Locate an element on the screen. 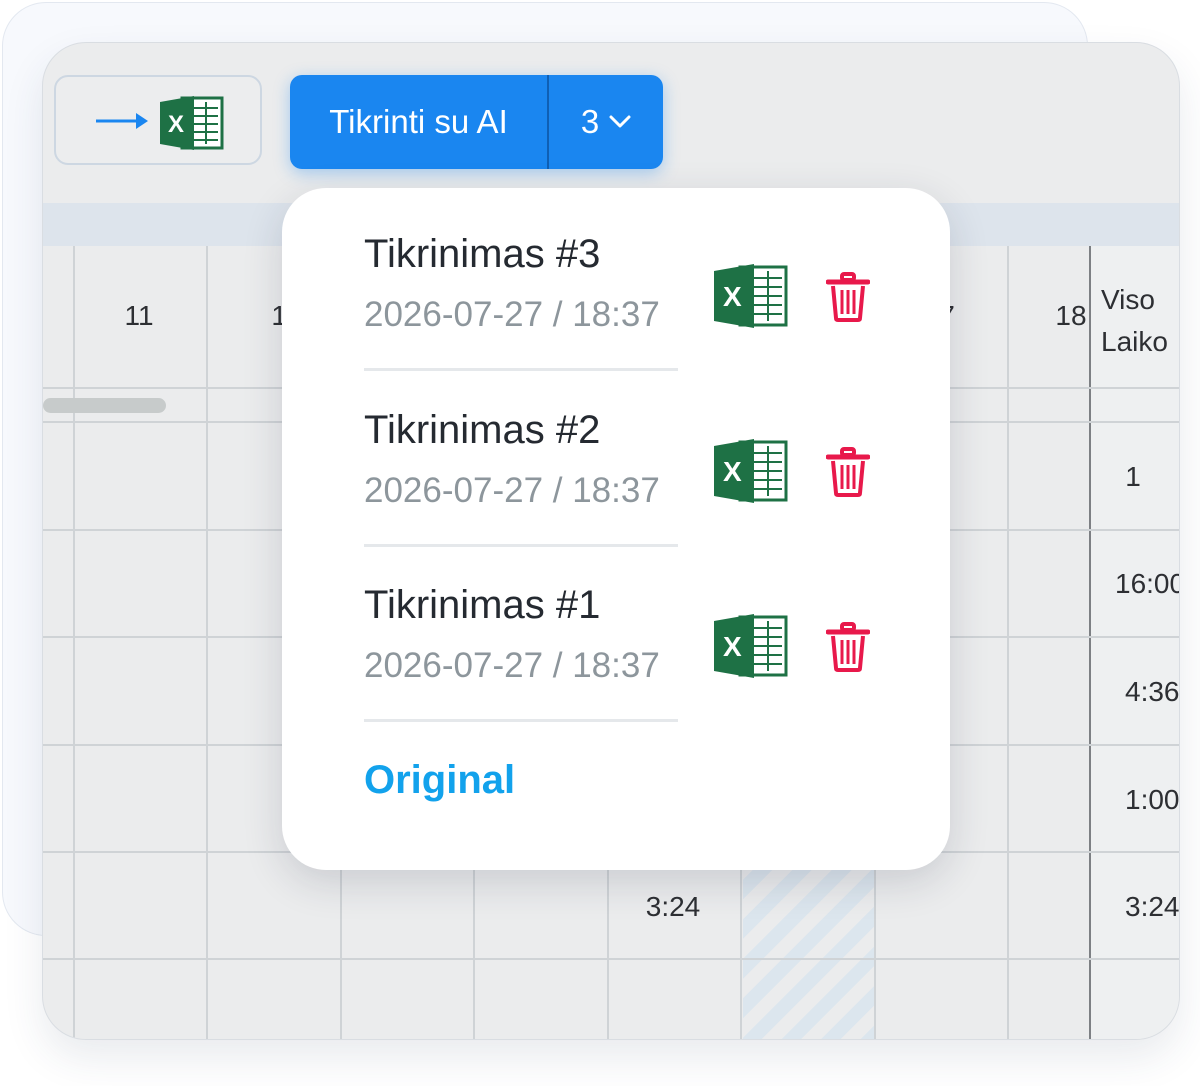 This screenshot has width=1200, height=1086. check-title: Tikrinimas #2 is located at coordinates (482, 430).